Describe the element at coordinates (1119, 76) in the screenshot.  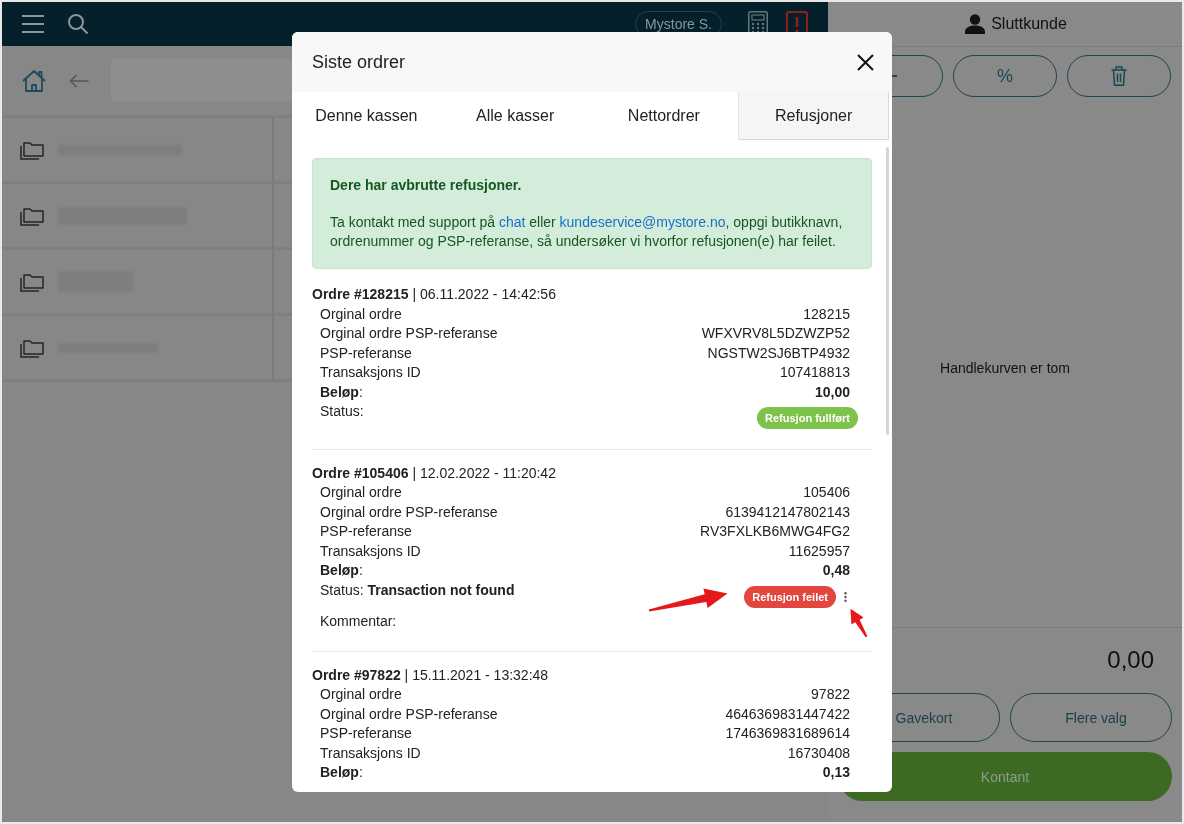
I see `trash-icon` at that location.